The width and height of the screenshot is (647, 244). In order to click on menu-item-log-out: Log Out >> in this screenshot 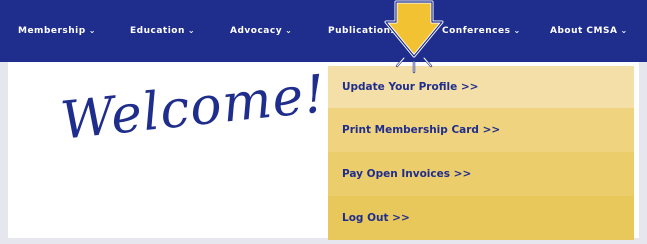, I will do `click(481, 218)`.